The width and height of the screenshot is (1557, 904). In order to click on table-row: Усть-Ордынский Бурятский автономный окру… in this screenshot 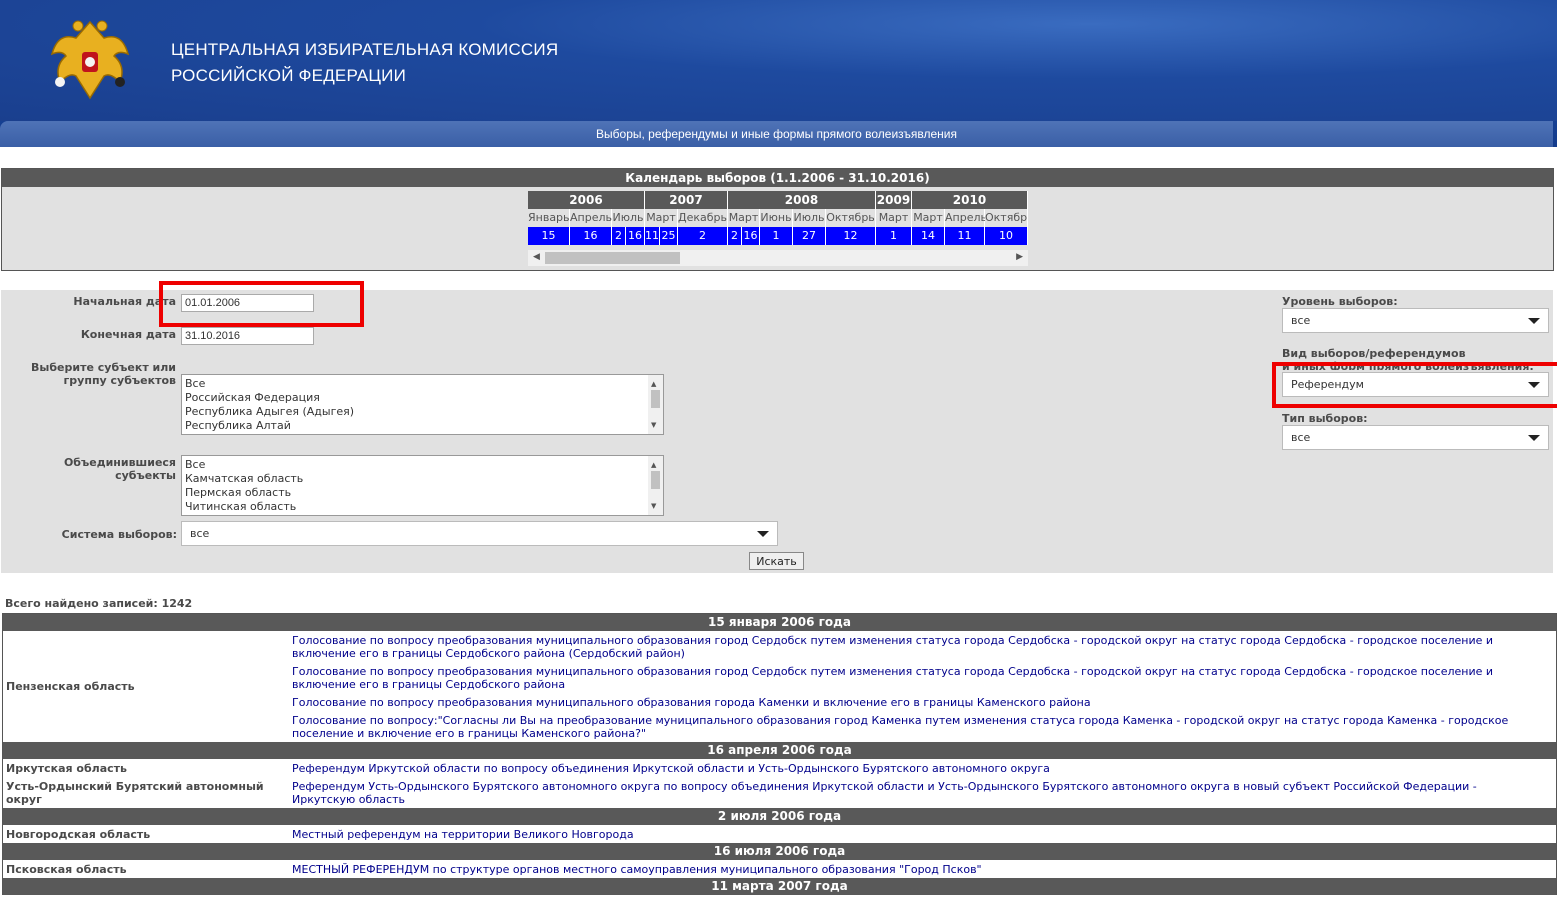, I will do `click(779, 792)`.